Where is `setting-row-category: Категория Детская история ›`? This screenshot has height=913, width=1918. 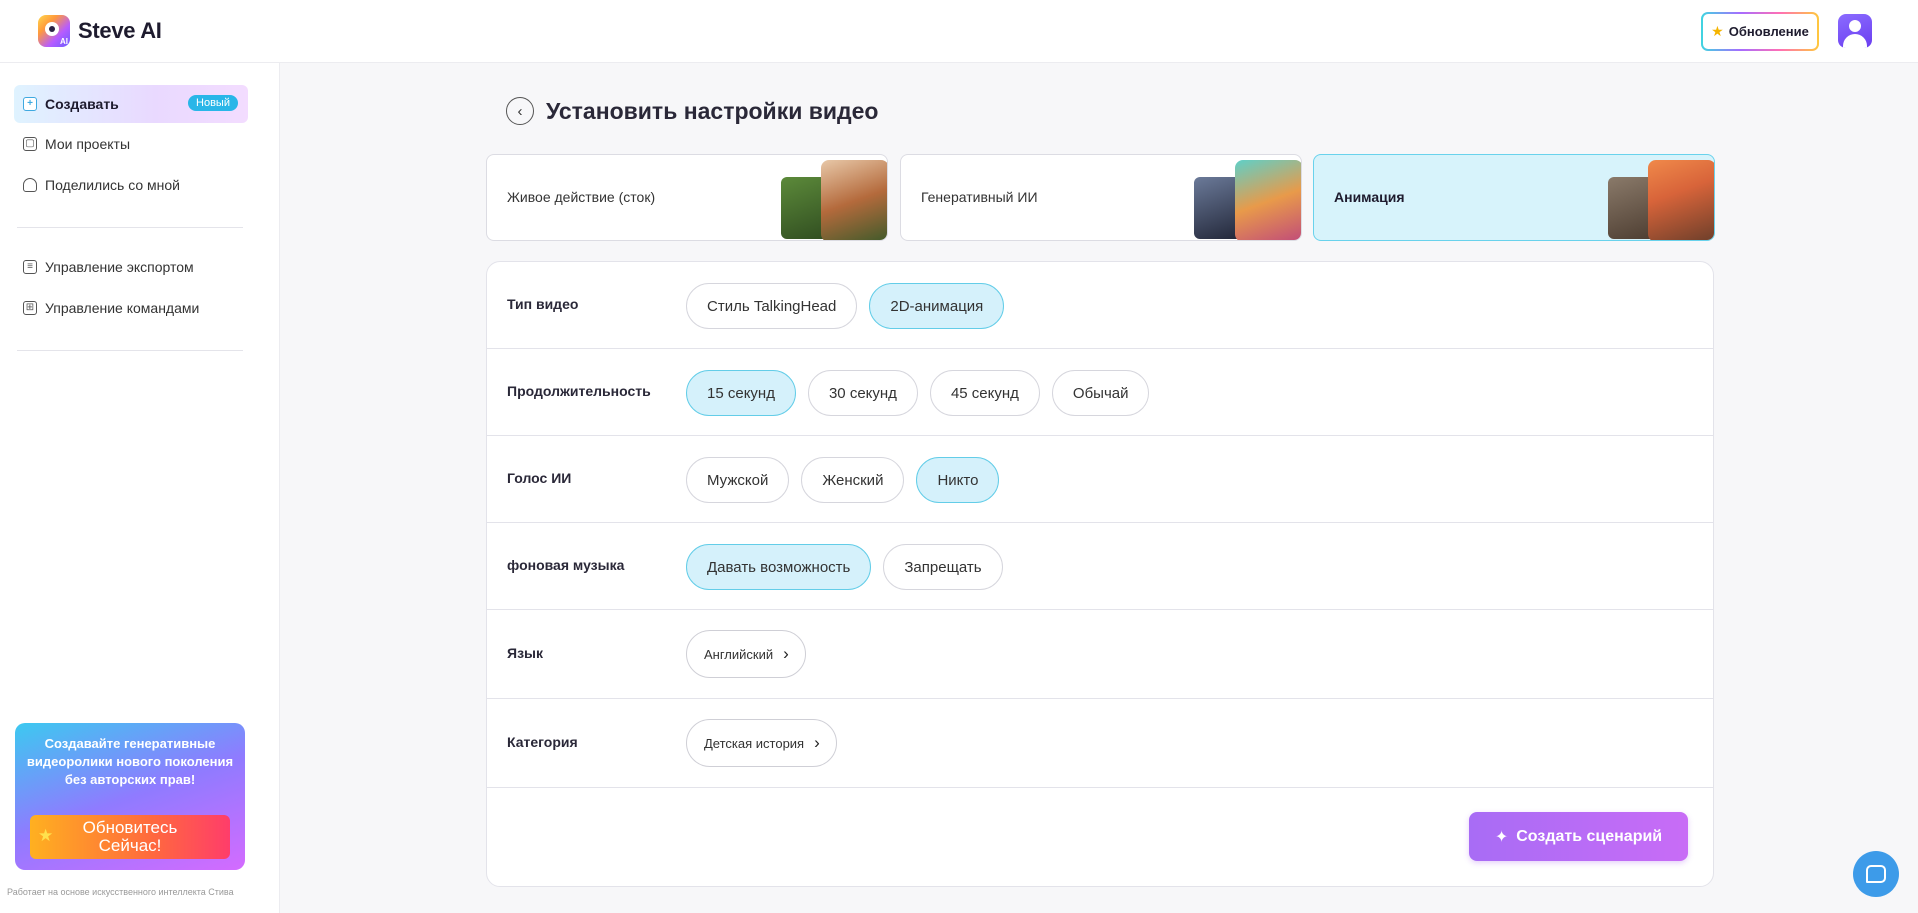
setting-row-category: Категория Детская история › is located at coordinates (1100, 743).